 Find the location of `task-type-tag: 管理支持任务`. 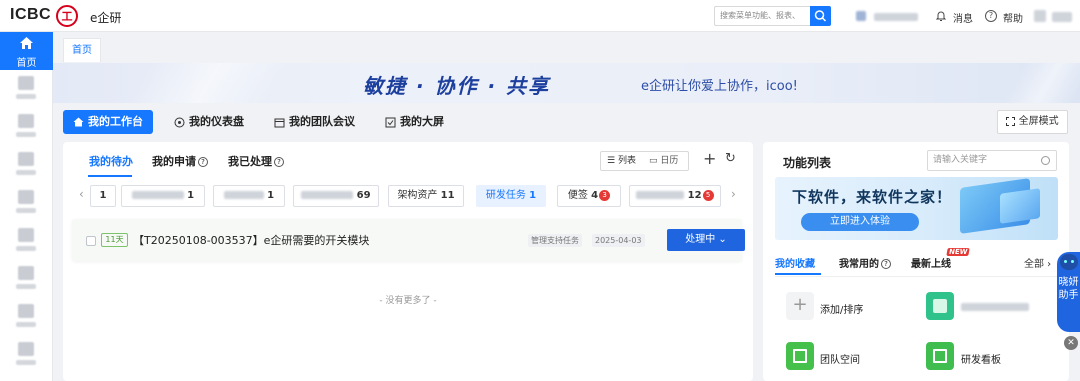

task-type-tag: 管理支持任务 is located at coordinates (555, 240).